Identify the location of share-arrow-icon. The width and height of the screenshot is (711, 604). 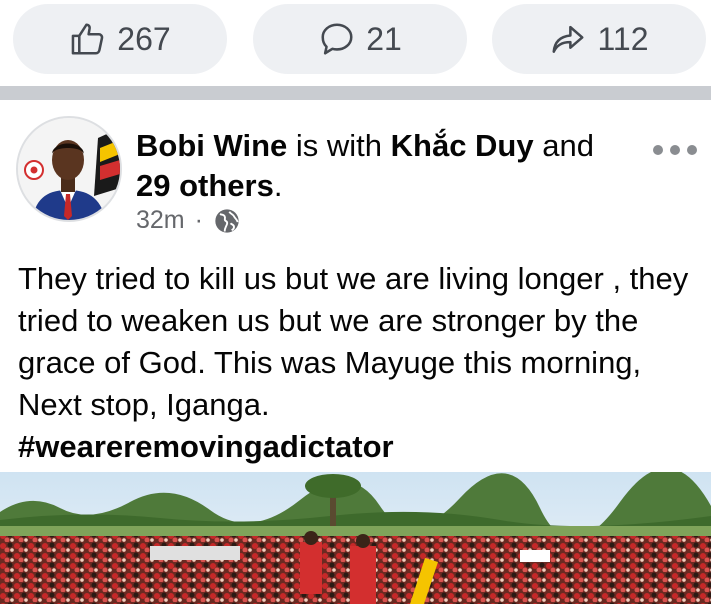
(568, 39).